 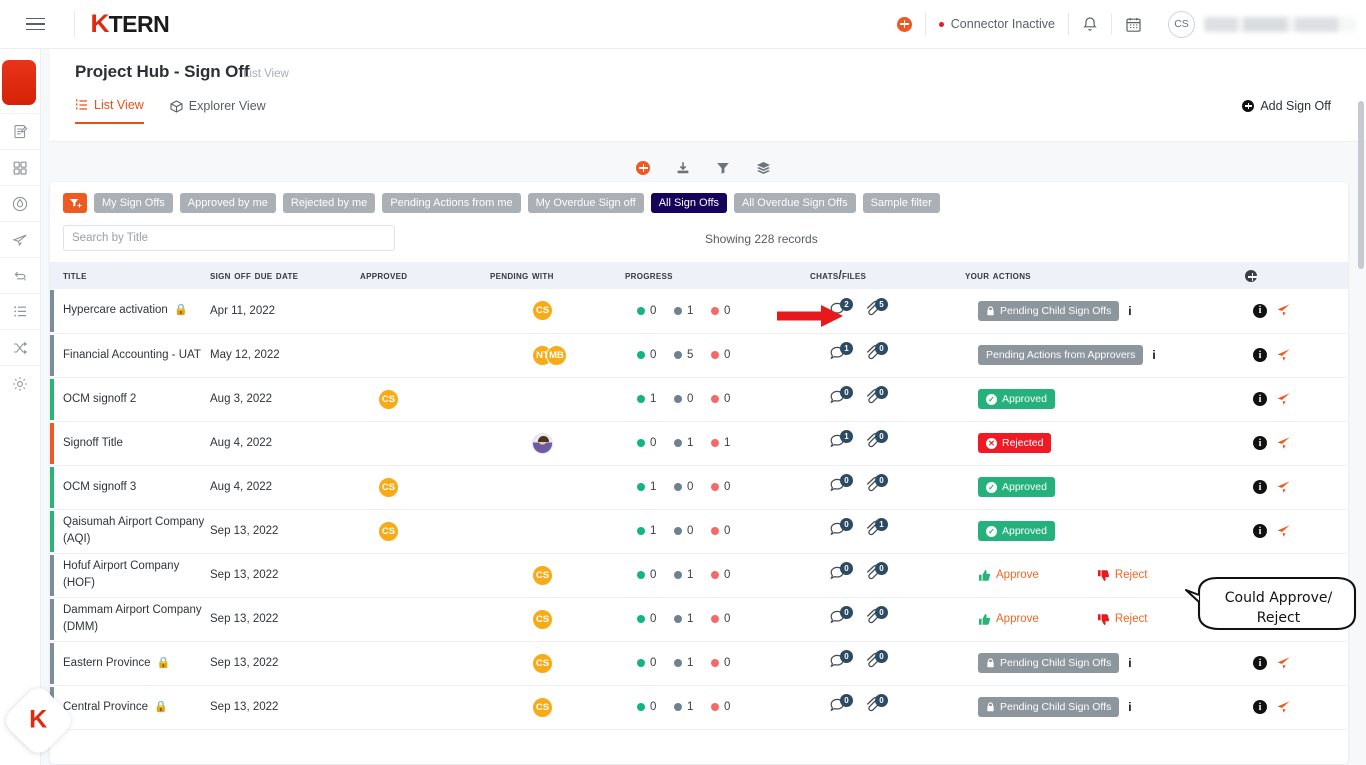 I want to click on edit-note-icon, so click(x=20, y=131).